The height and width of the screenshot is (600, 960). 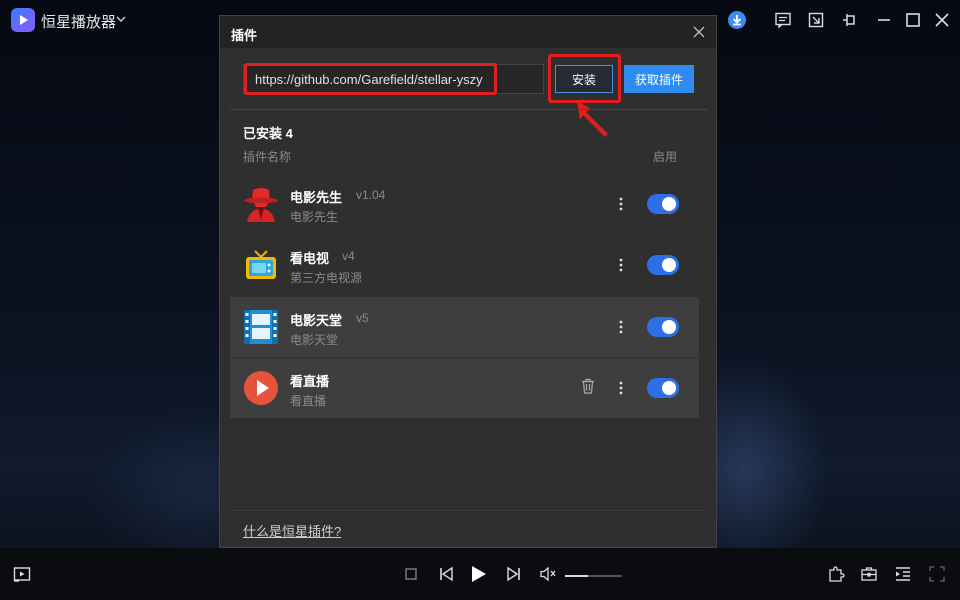 What do you see at coordinates (22, 574) in the screenshot?
I see `playlist-icon` at bounding box center [22, 574].